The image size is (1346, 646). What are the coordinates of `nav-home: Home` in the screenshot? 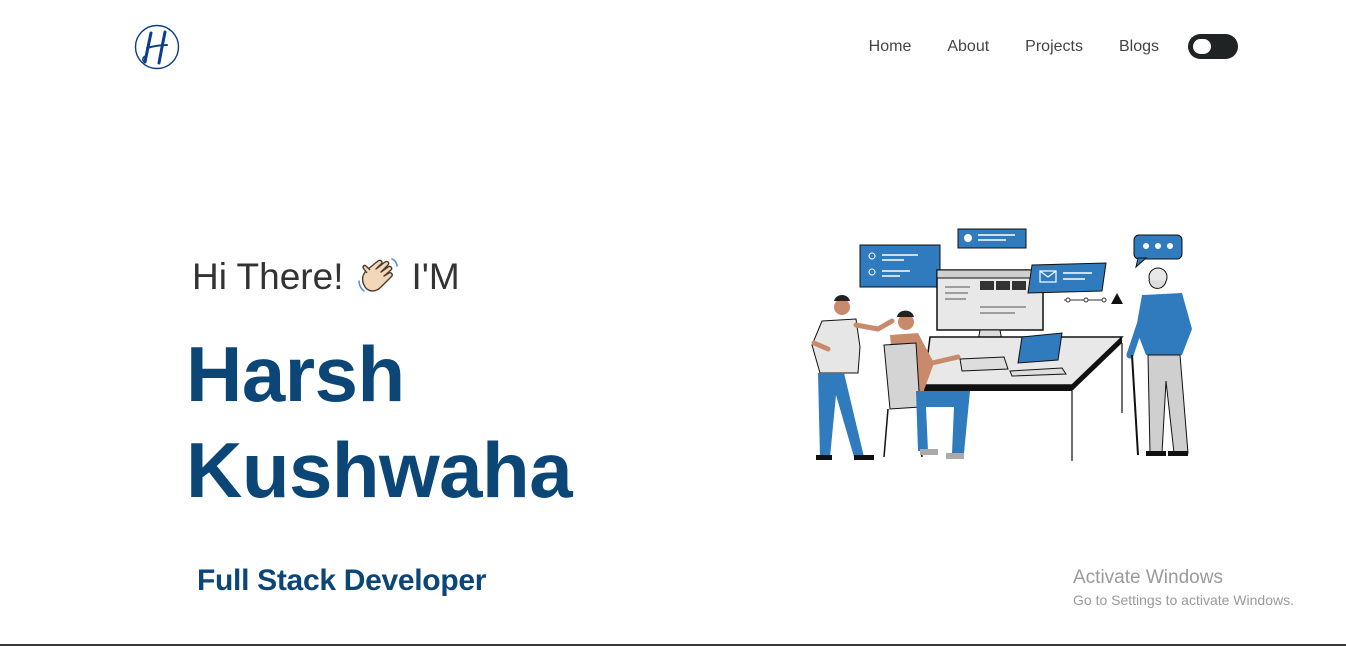 It's located at (890, 47).